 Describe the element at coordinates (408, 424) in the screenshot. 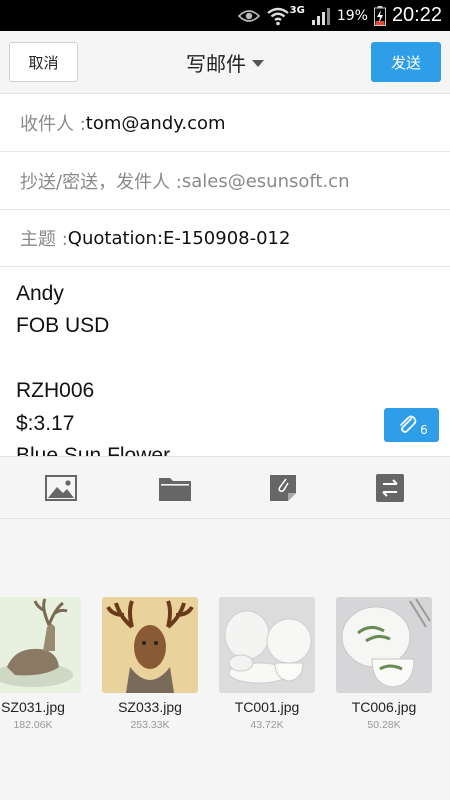

I see `paperclip-icon` at that location.